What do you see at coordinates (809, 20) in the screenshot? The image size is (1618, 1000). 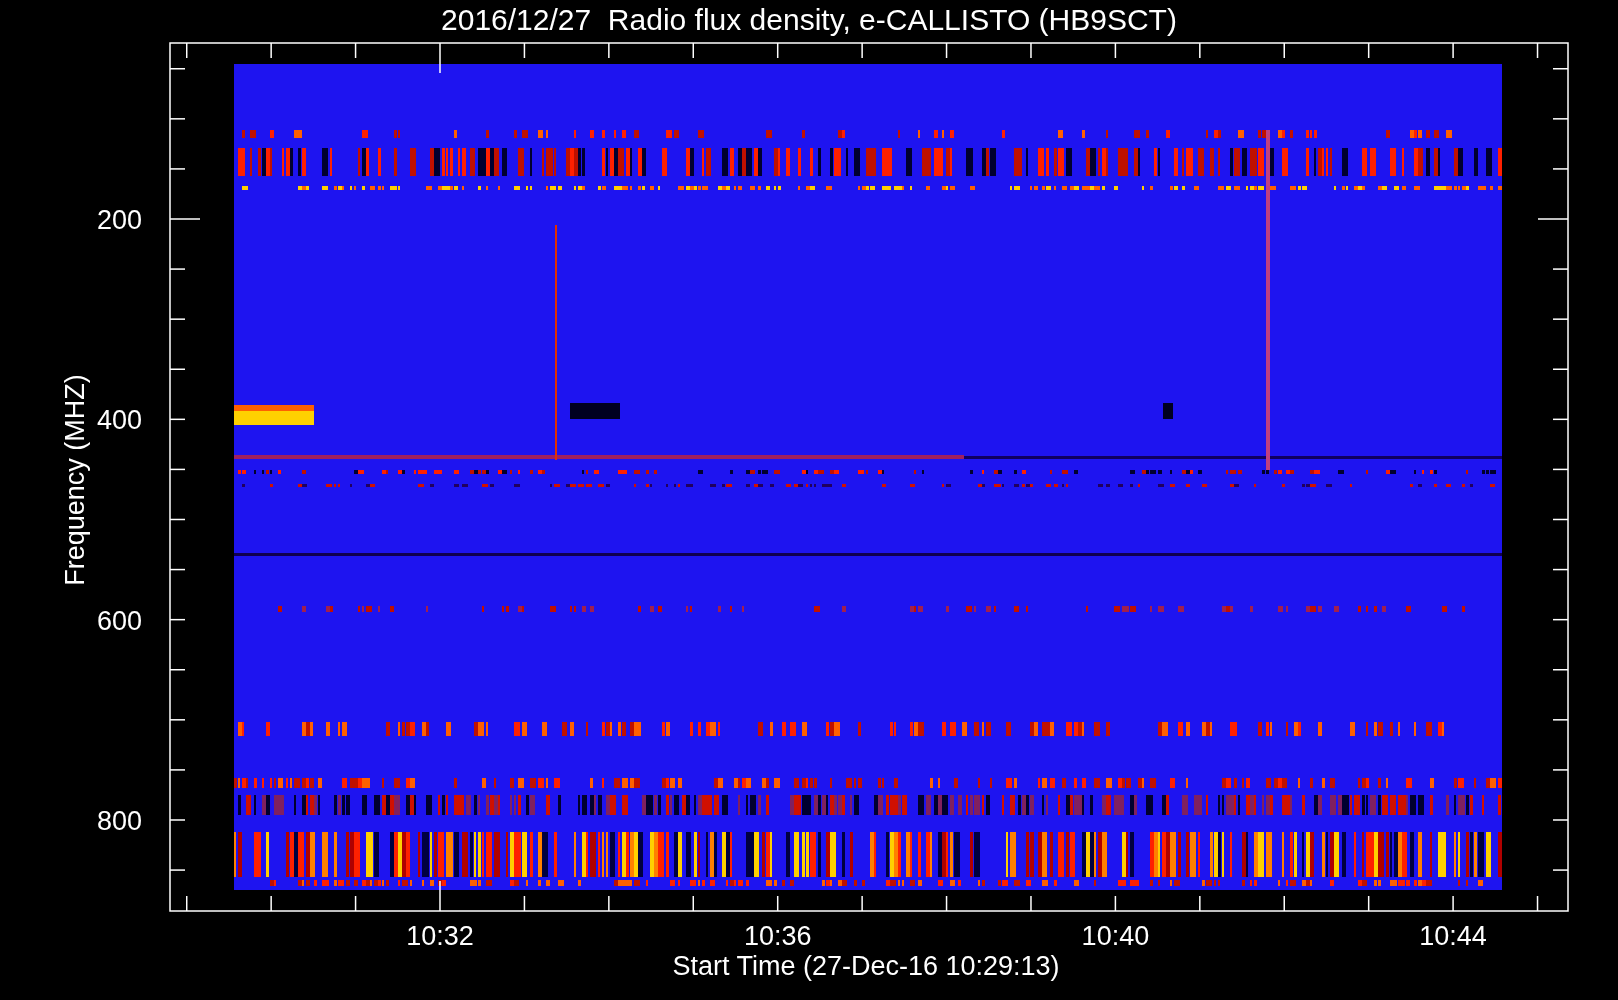 I see `chart-title: 2016/12/27 Radio flux density, e-CALLISTO (HB9SCT)` at bounding box center [809, 20].